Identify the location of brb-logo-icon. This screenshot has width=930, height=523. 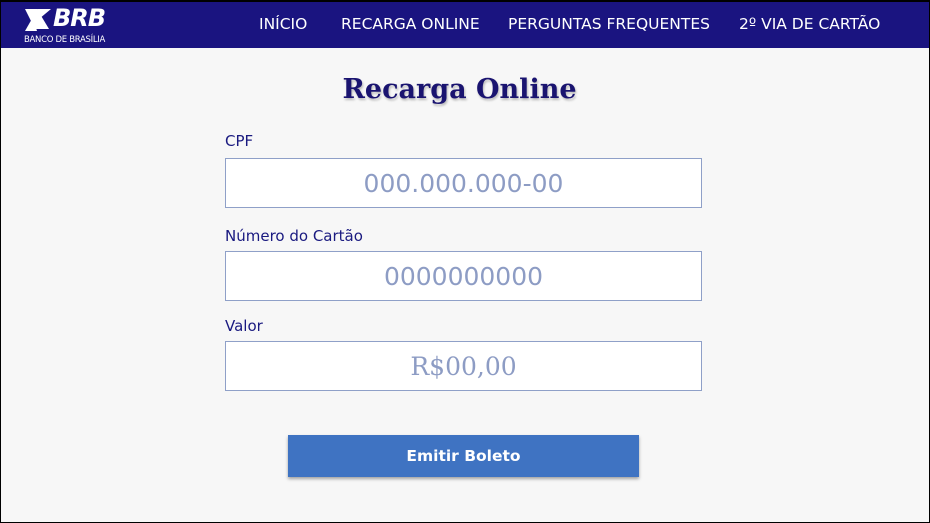
(38, 20).